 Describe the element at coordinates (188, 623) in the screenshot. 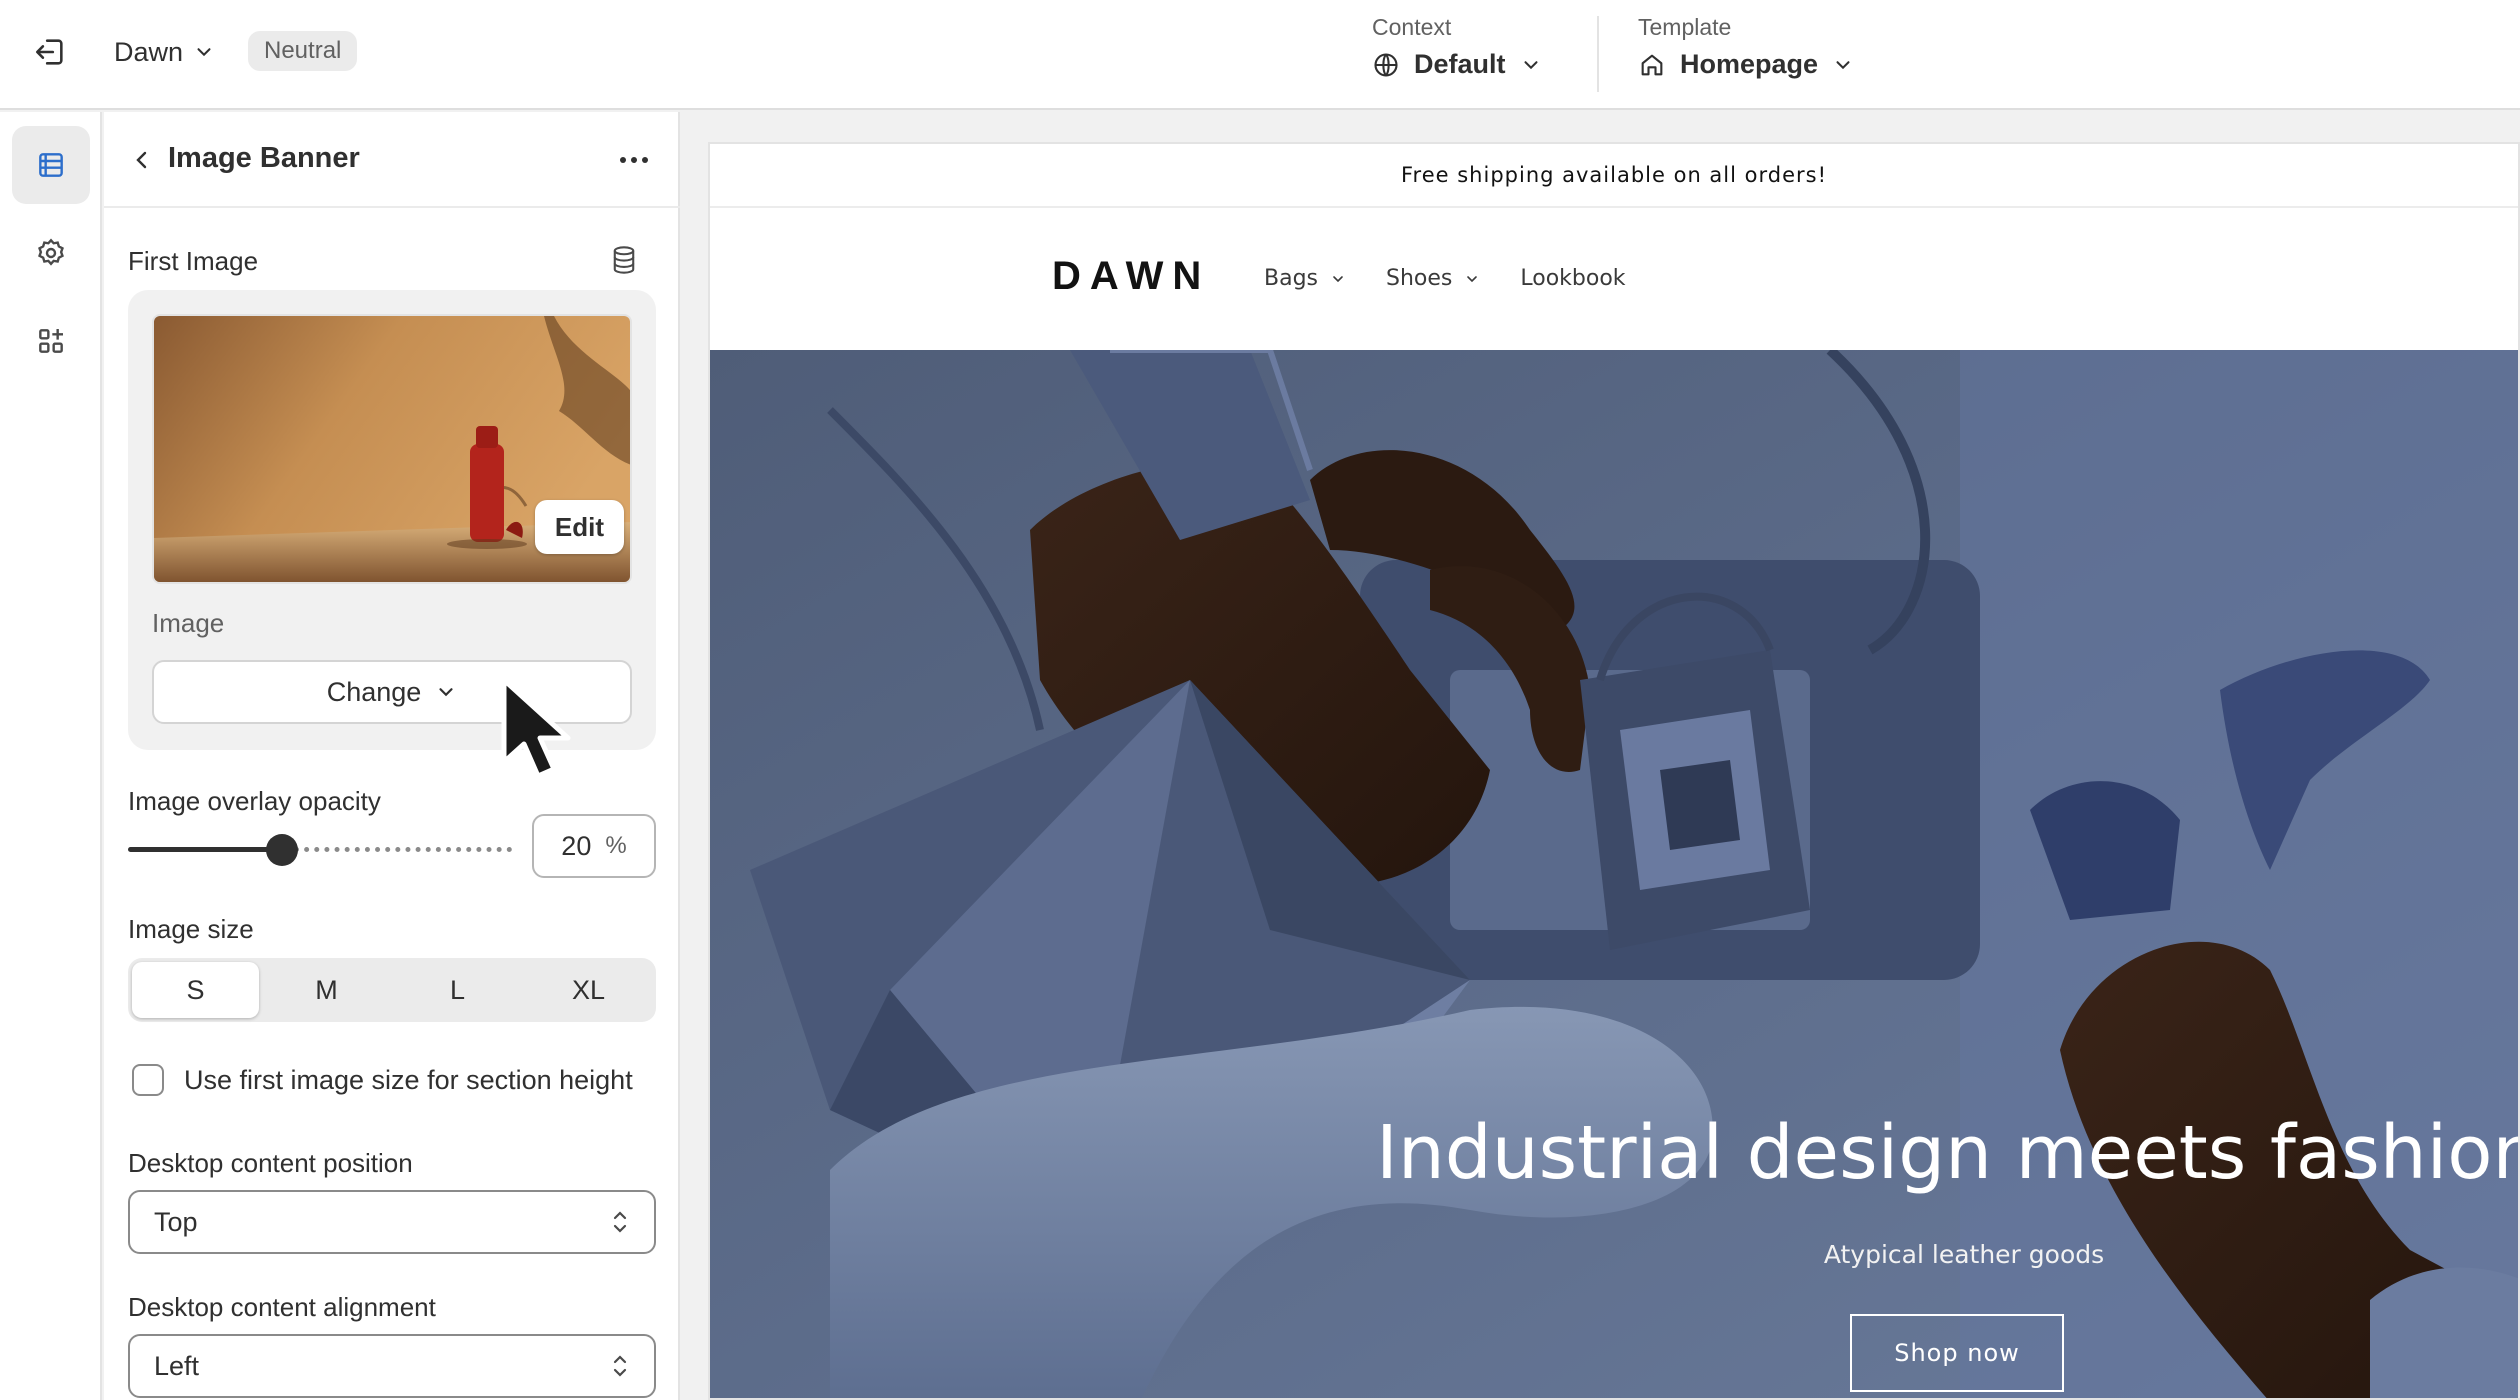

I see `image-field-label: Image` at that location.